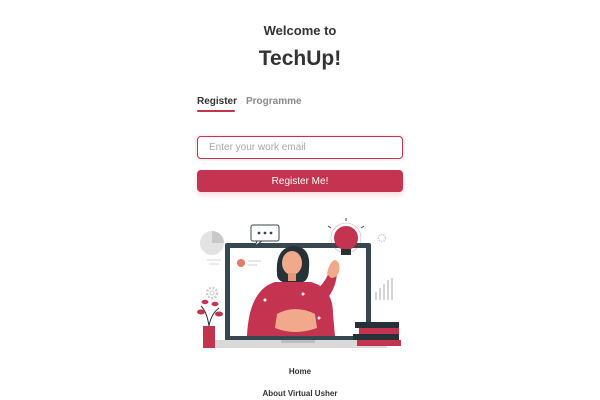 Image resolution: width=600 pixels, height=400 pixels. Describe the element at coordinates (300, 30) in the screenshot. I see `welcome-heading: Welcome to` at that location.